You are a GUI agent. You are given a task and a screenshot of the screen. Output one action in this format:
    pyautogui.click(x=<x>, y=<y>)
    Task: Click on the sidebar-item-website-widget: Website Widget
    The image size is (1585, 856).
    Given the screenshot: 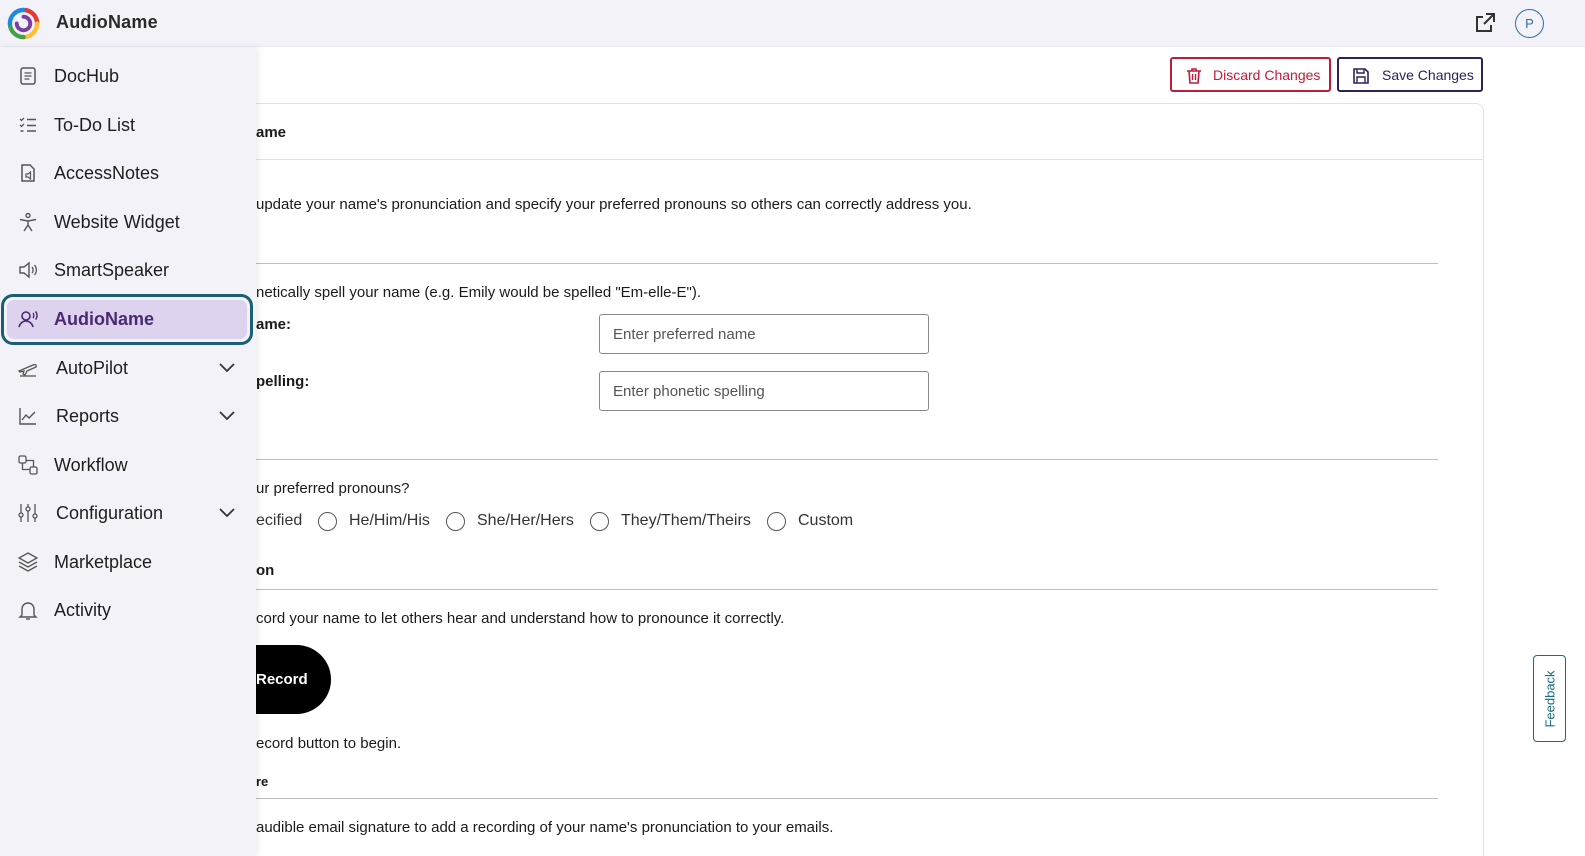 What is the action you would take?
    pyautogui.click(x=128, y=222)
    